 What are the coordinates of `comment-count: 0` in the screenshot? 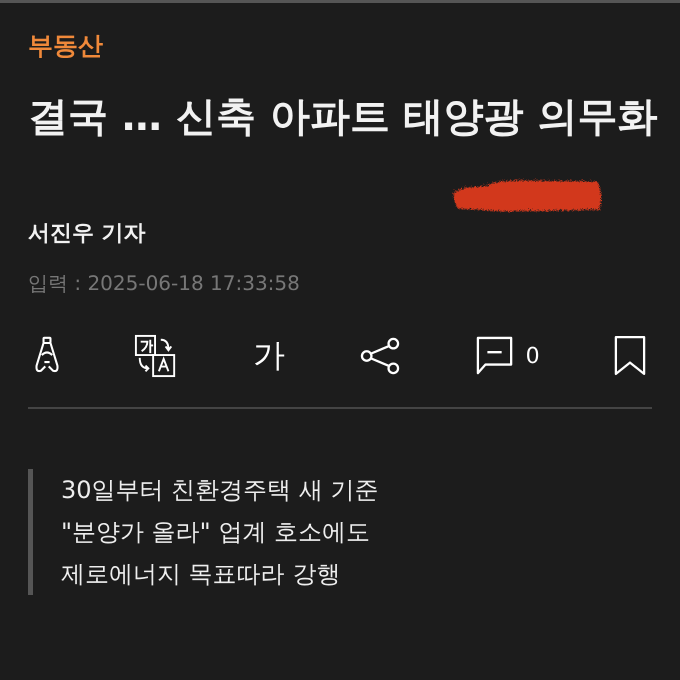 It's located at (533, 356).